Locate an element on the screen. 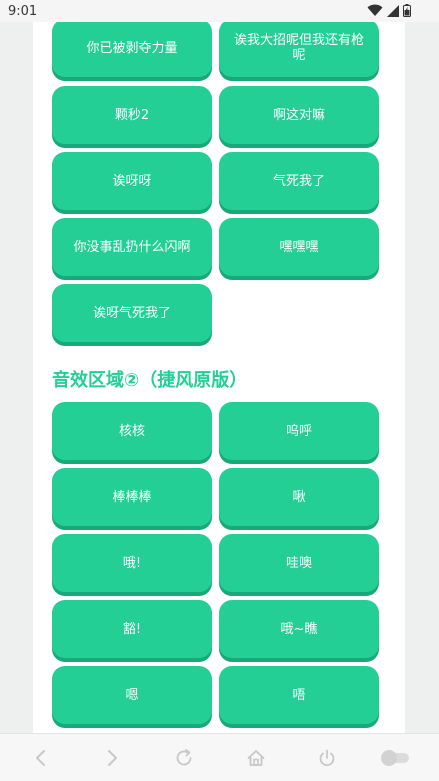 This screenshot has width=439, height=781. sound-button: 哦~瞧 is located at coordinates (299, 629).